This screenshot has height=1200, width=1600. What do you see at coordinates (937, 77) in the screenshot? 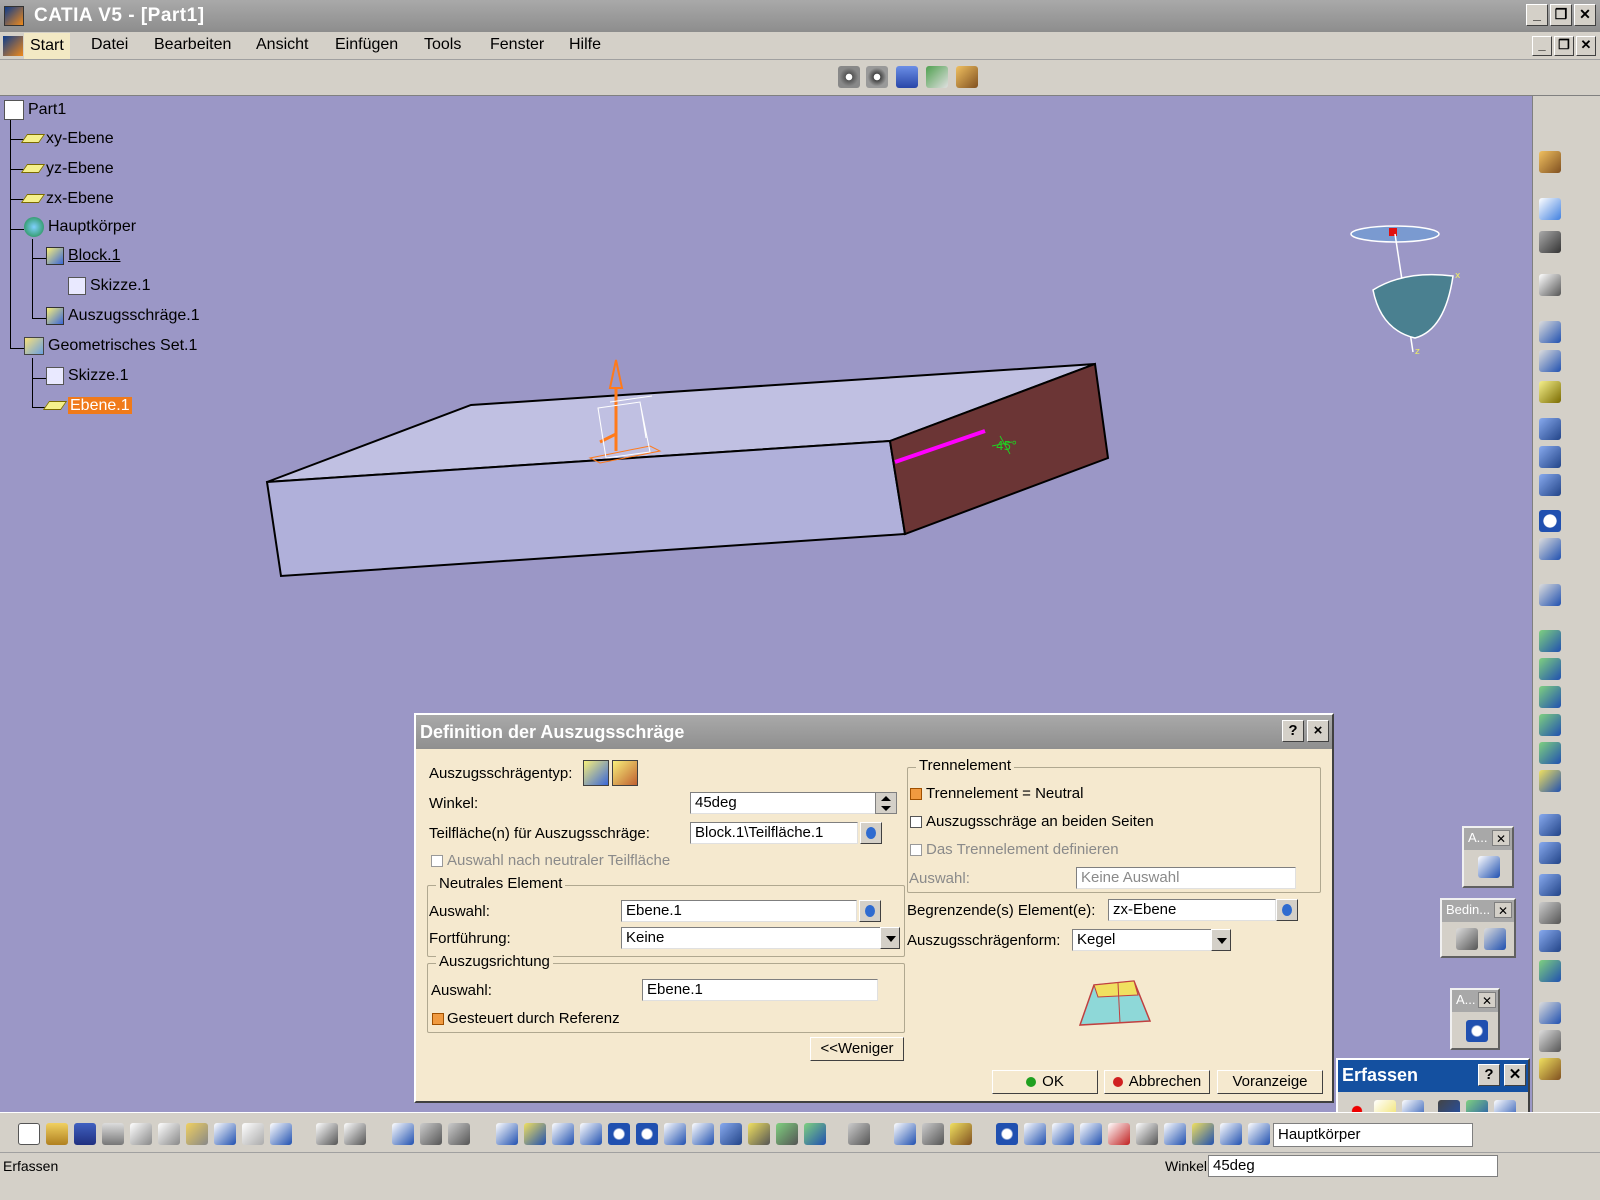
I see `tools-icon` at bounding box center [937, 77].